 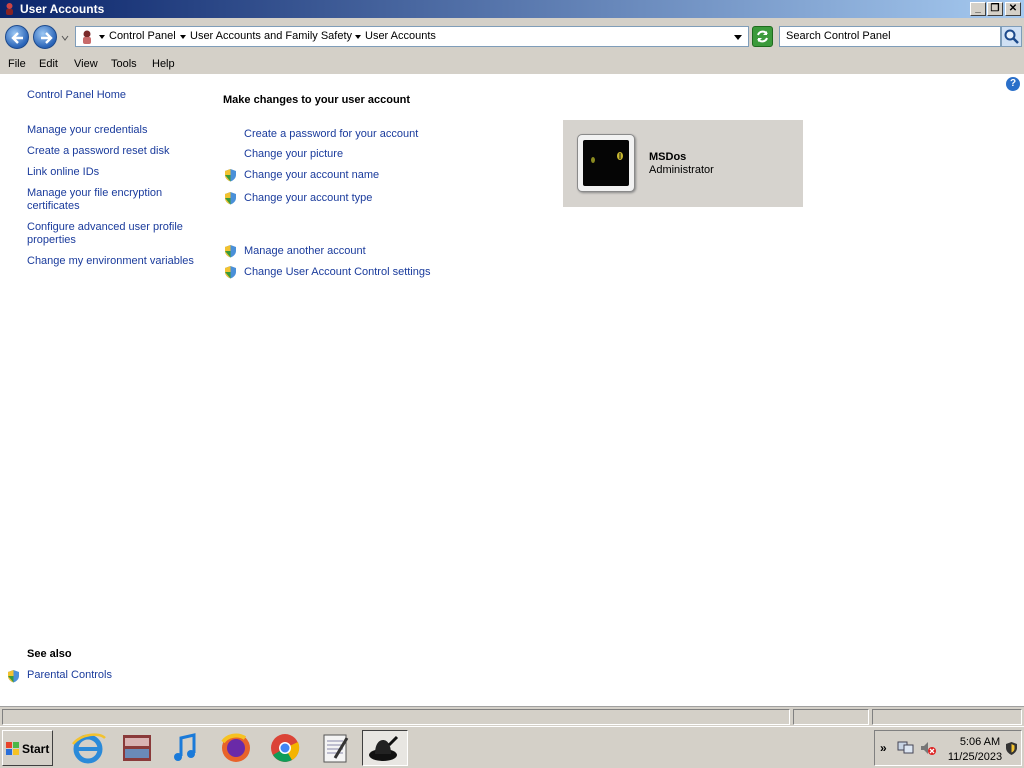 What do you see at coordinates (317, 100) in the screenshot?
I see `page-title: Make changes to your user account` at bounding box center [317, 100].